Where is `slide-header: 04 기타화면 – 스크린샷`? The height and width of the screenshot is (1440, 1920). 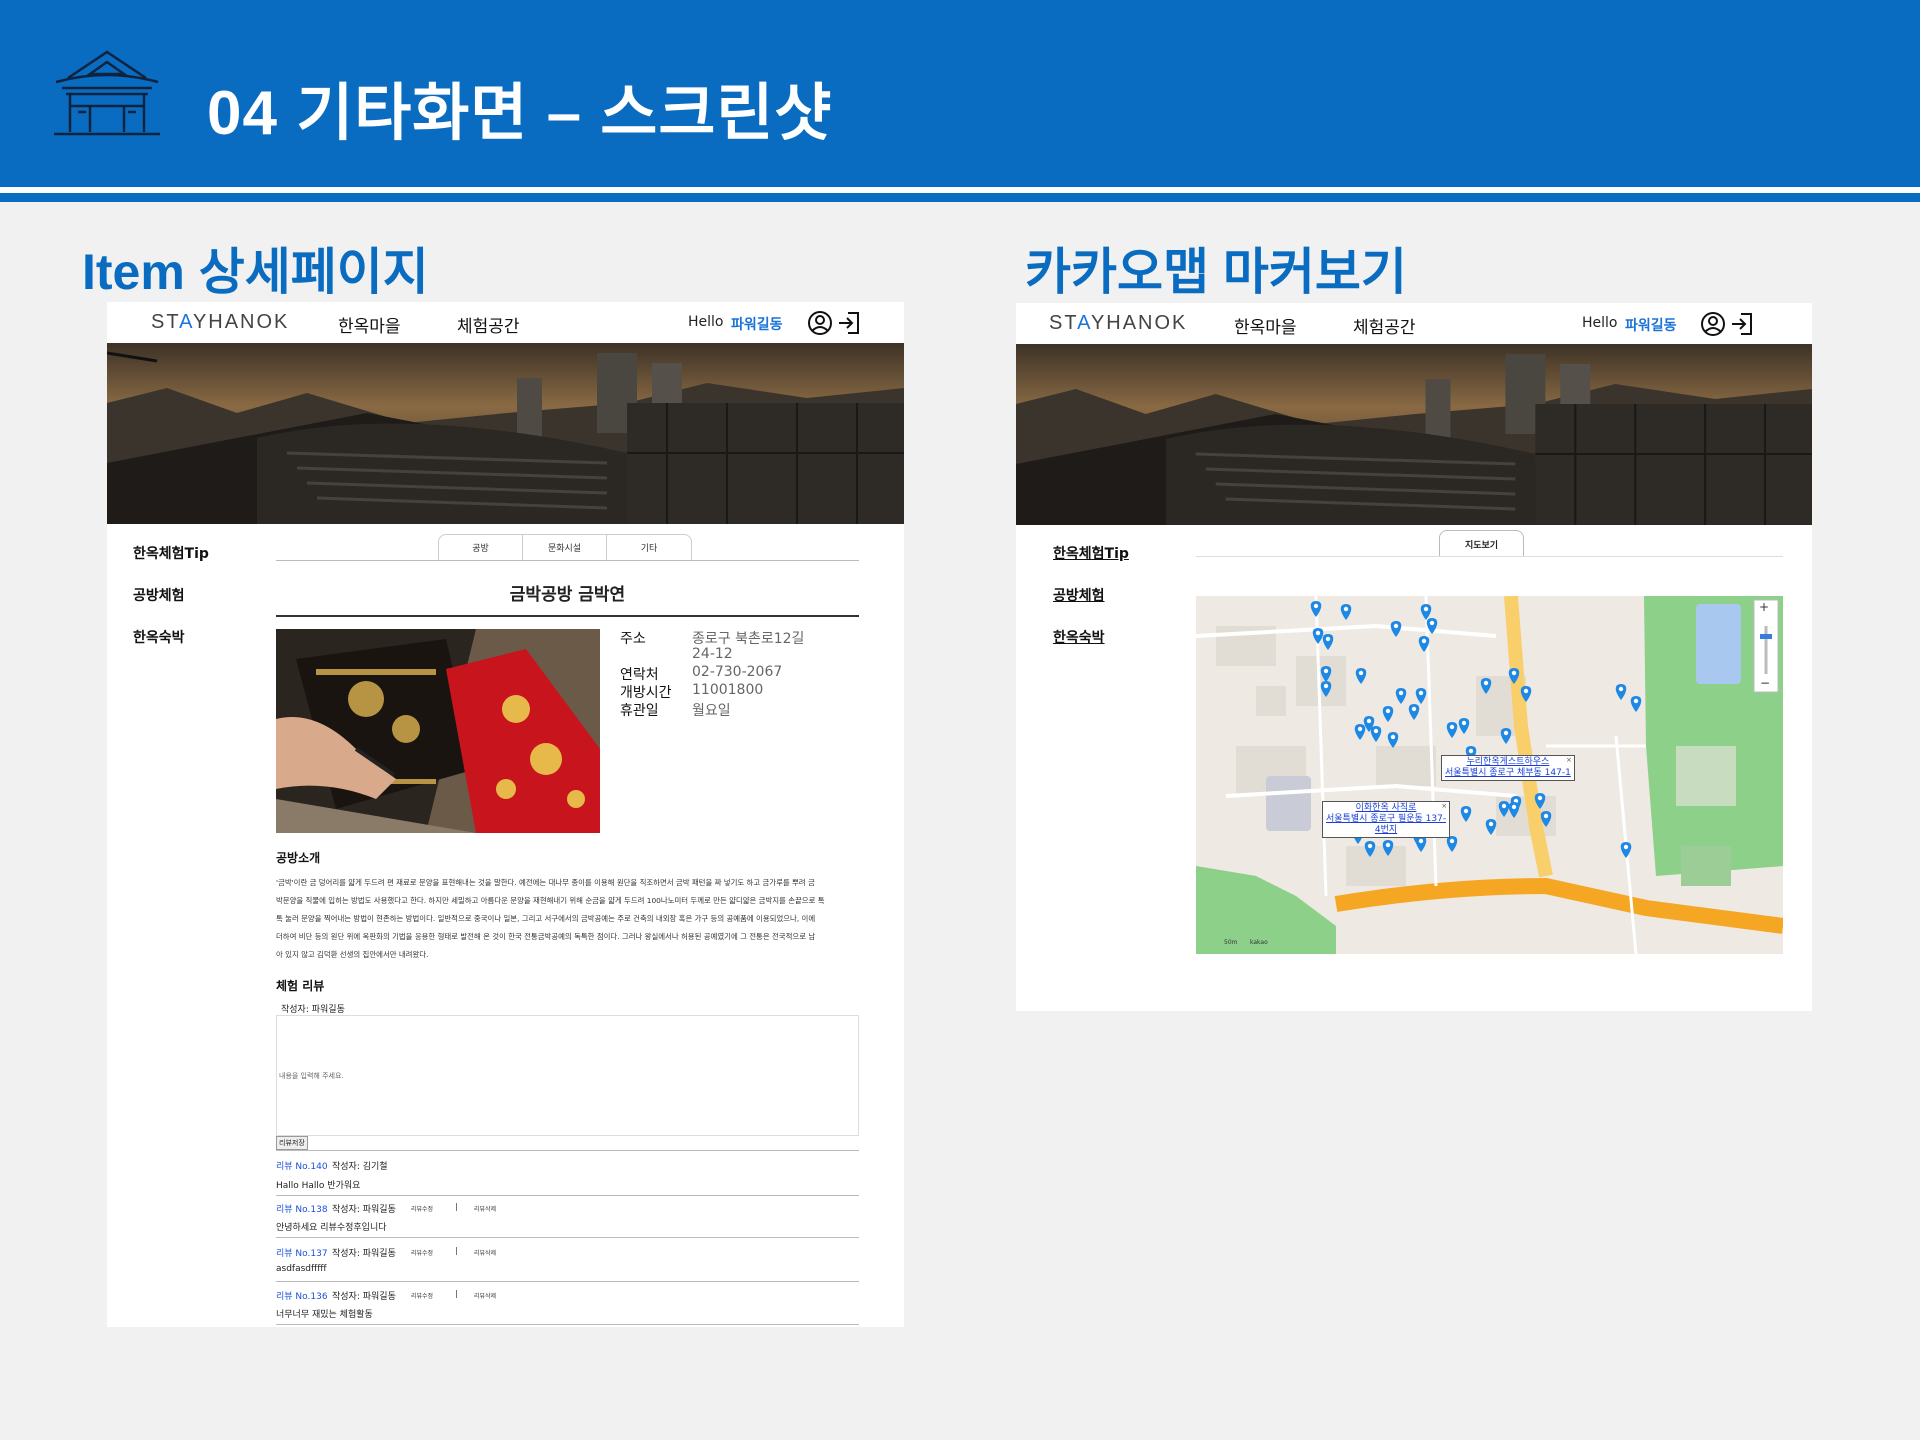 slide-header: 04 기타화면 – 스크린샷 is located at coordinates (960, 93).